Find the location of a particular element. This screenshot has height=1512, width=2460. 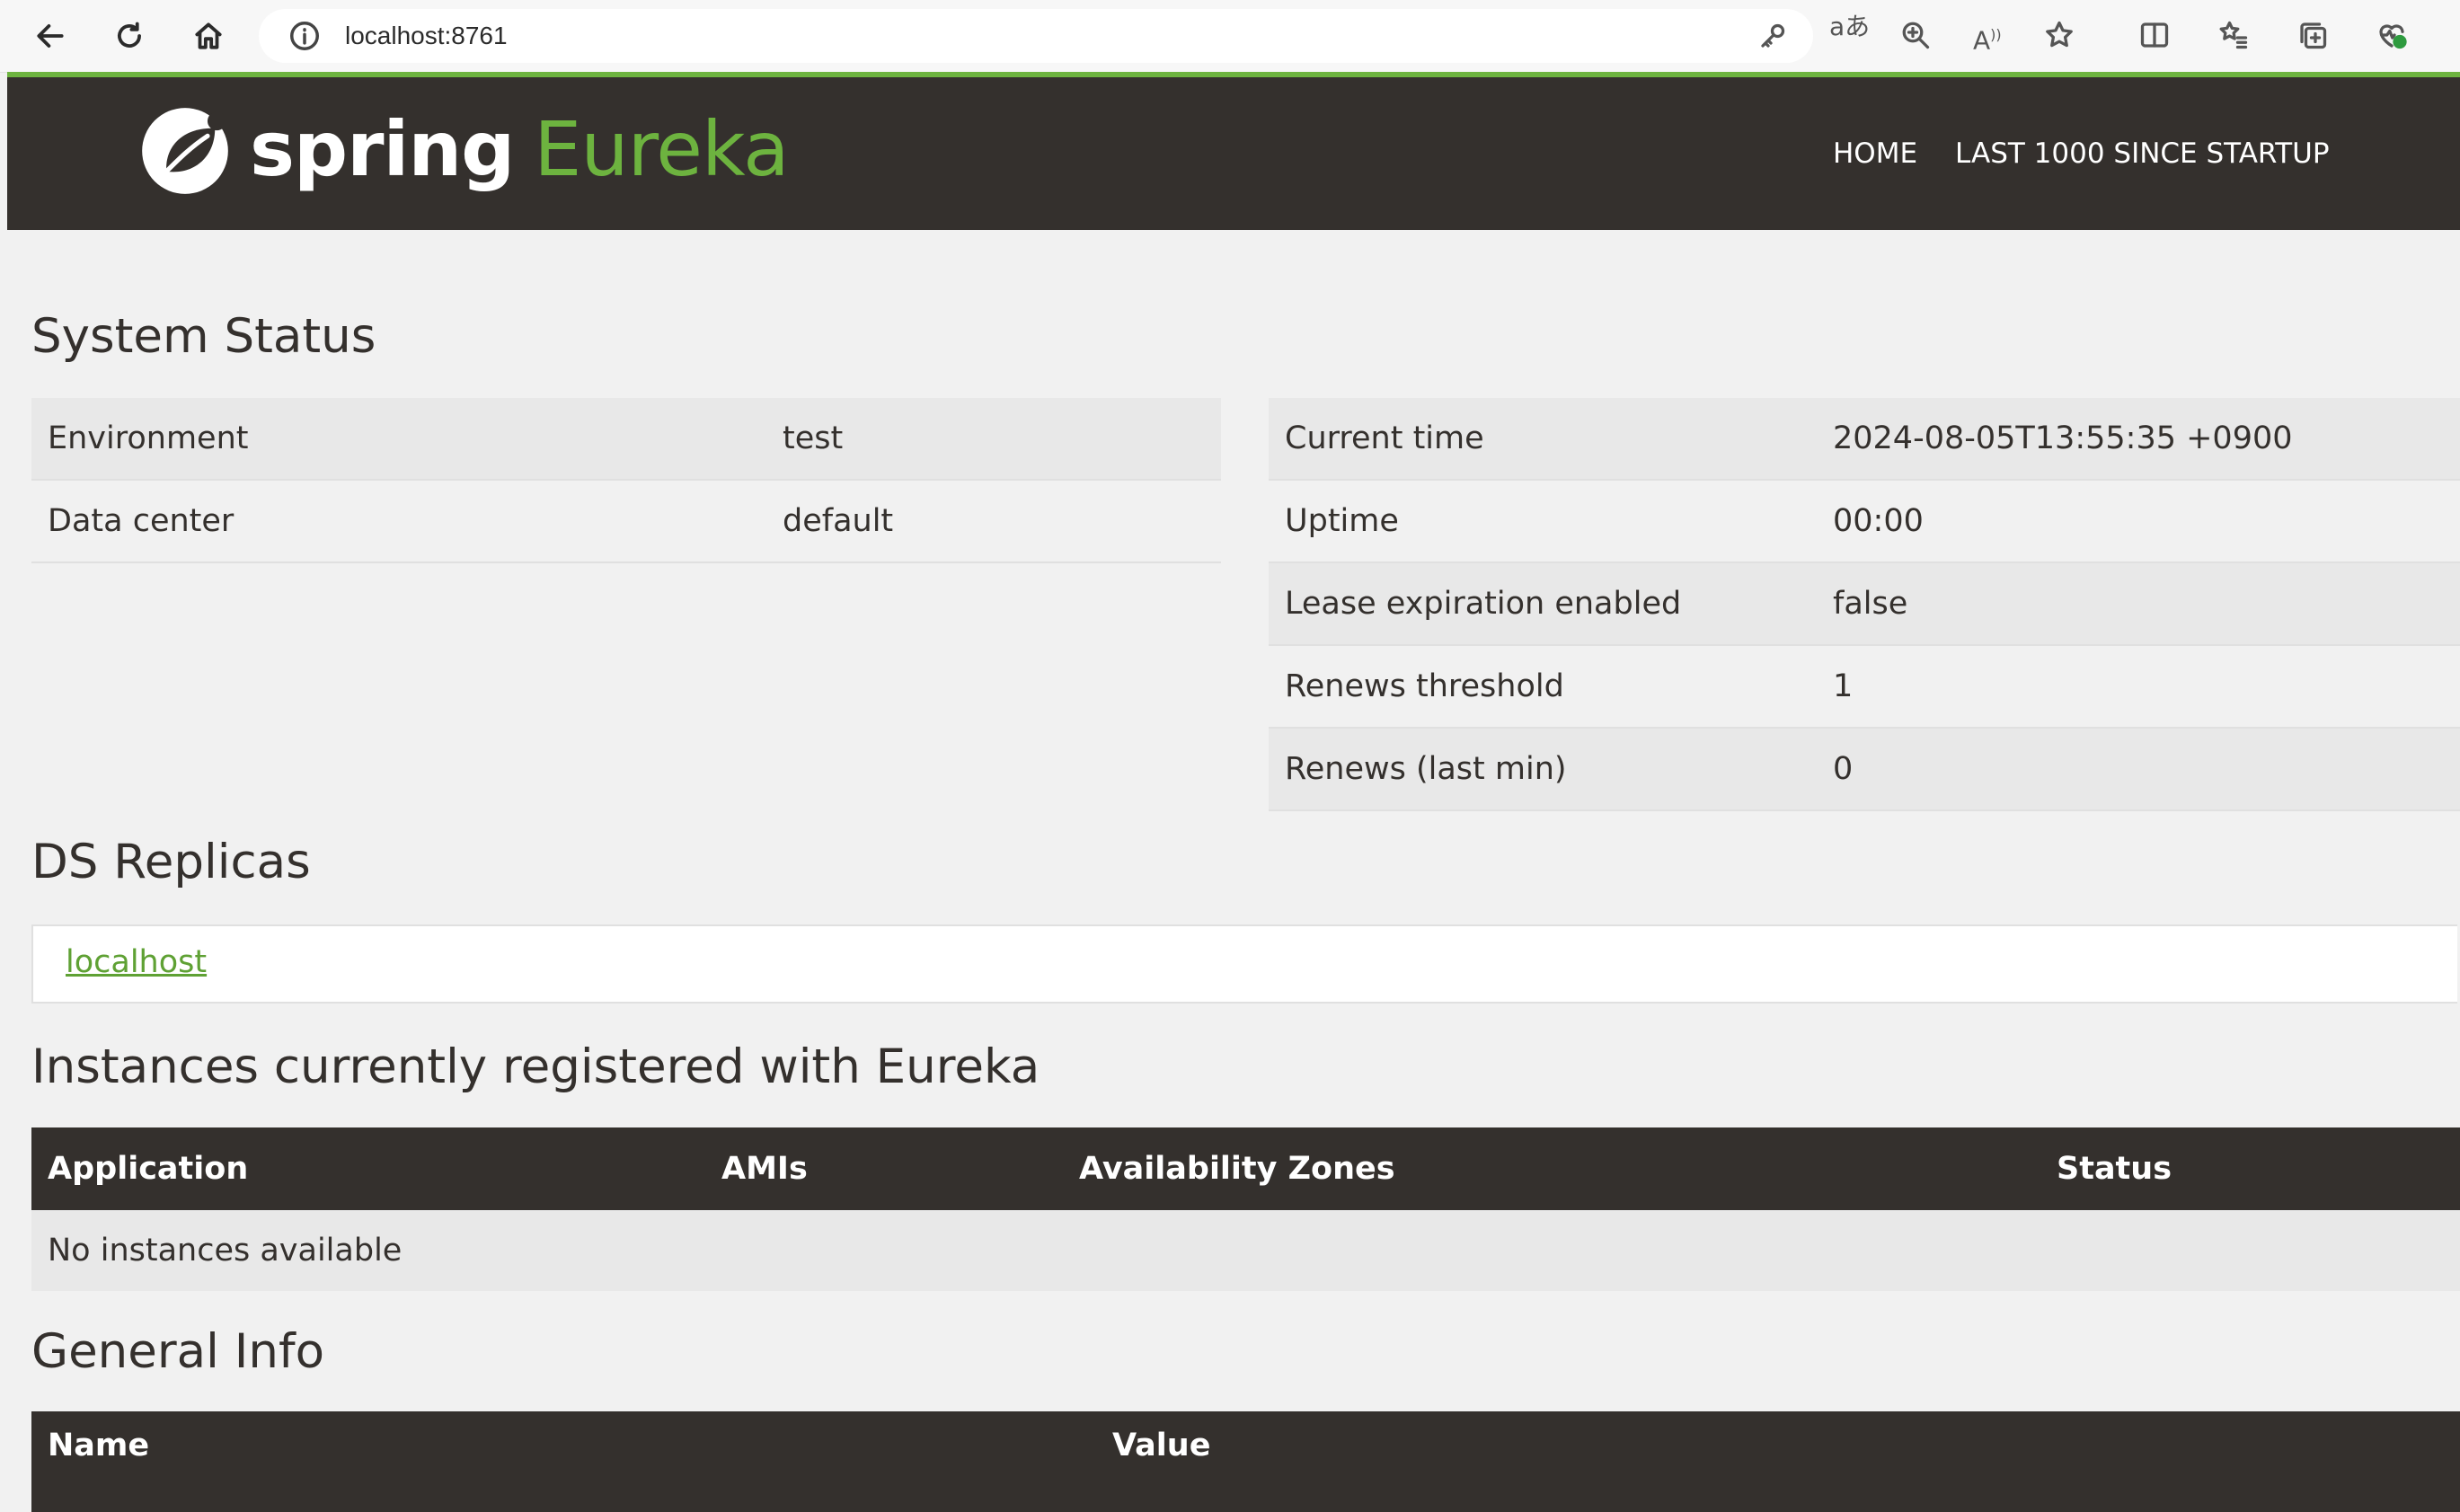

empty-instances-message: No instances available is located at coordinates (1245, 1250).